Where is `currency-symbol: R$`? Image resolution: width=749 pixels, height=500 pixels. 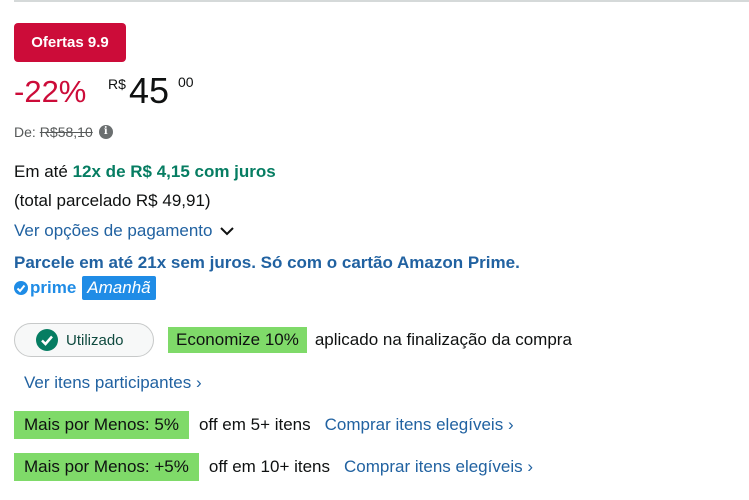
currency-symbol: R$ is located at coordinates (117, 84).